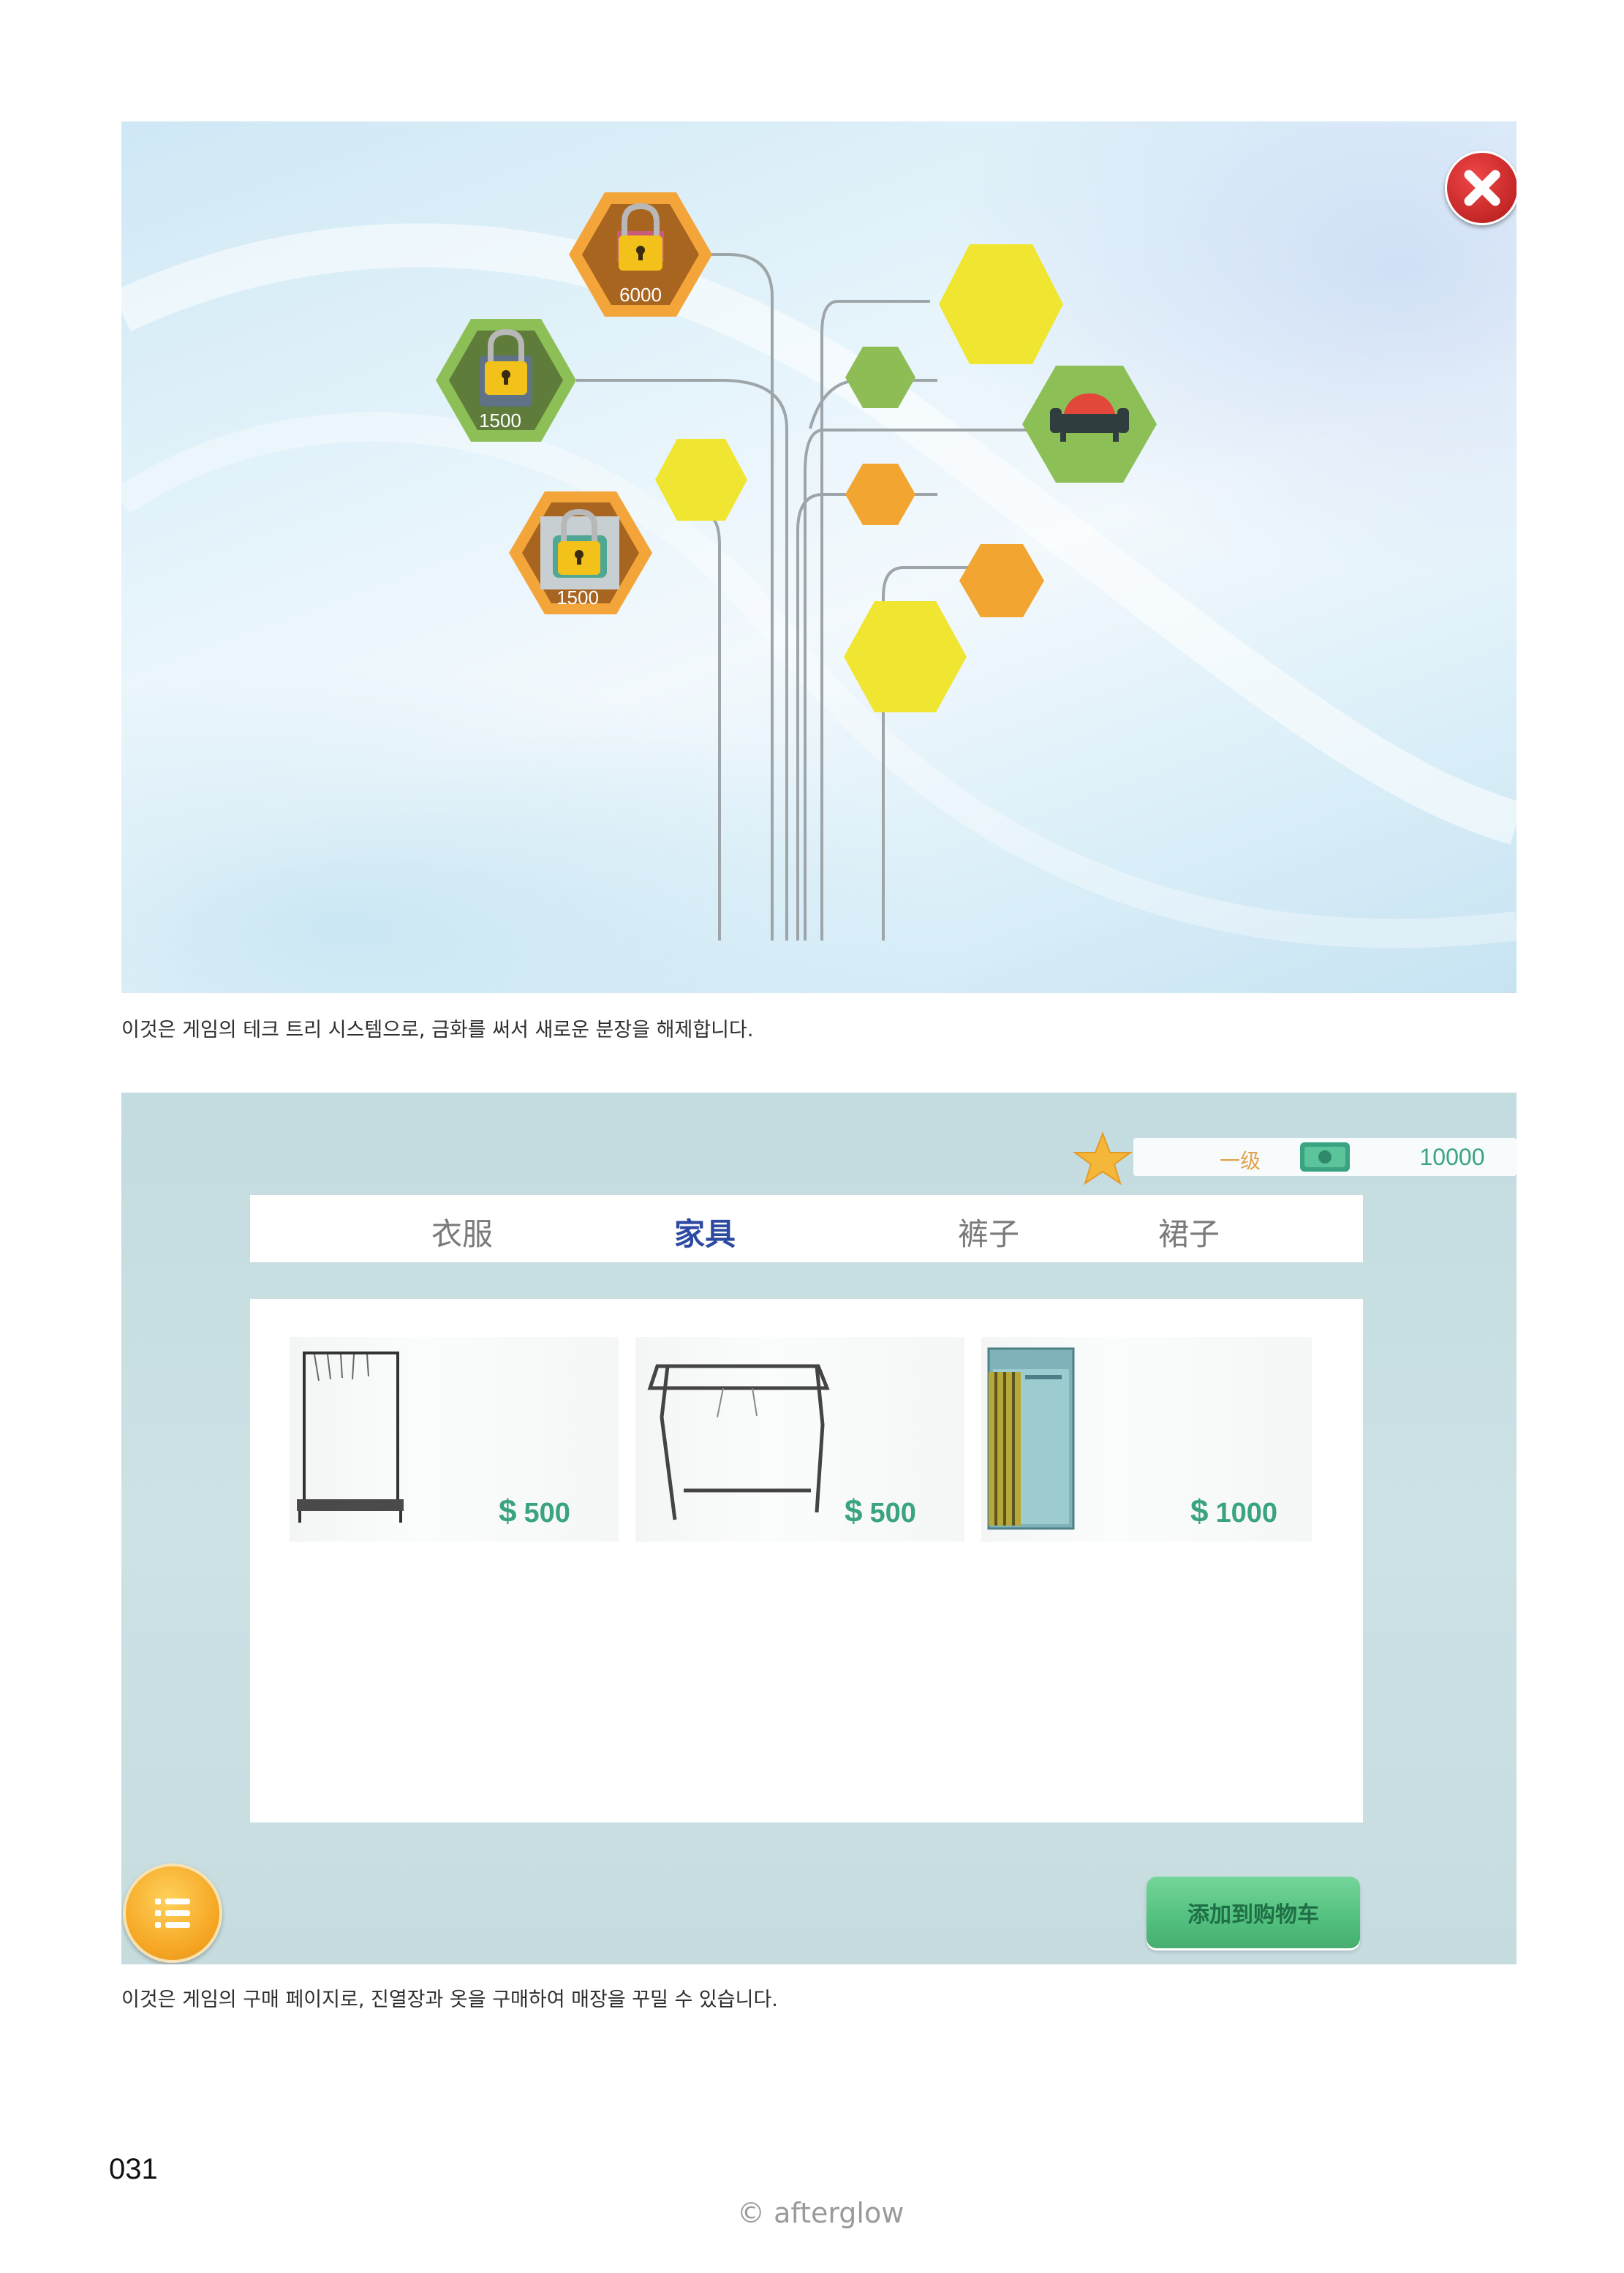 Image resolution: width=1624 pixels, height=2273 pixels. Describe the element at coordinates (1189, 1232) in the screenshot. I see `tab-skirts: 裙子` at that location.